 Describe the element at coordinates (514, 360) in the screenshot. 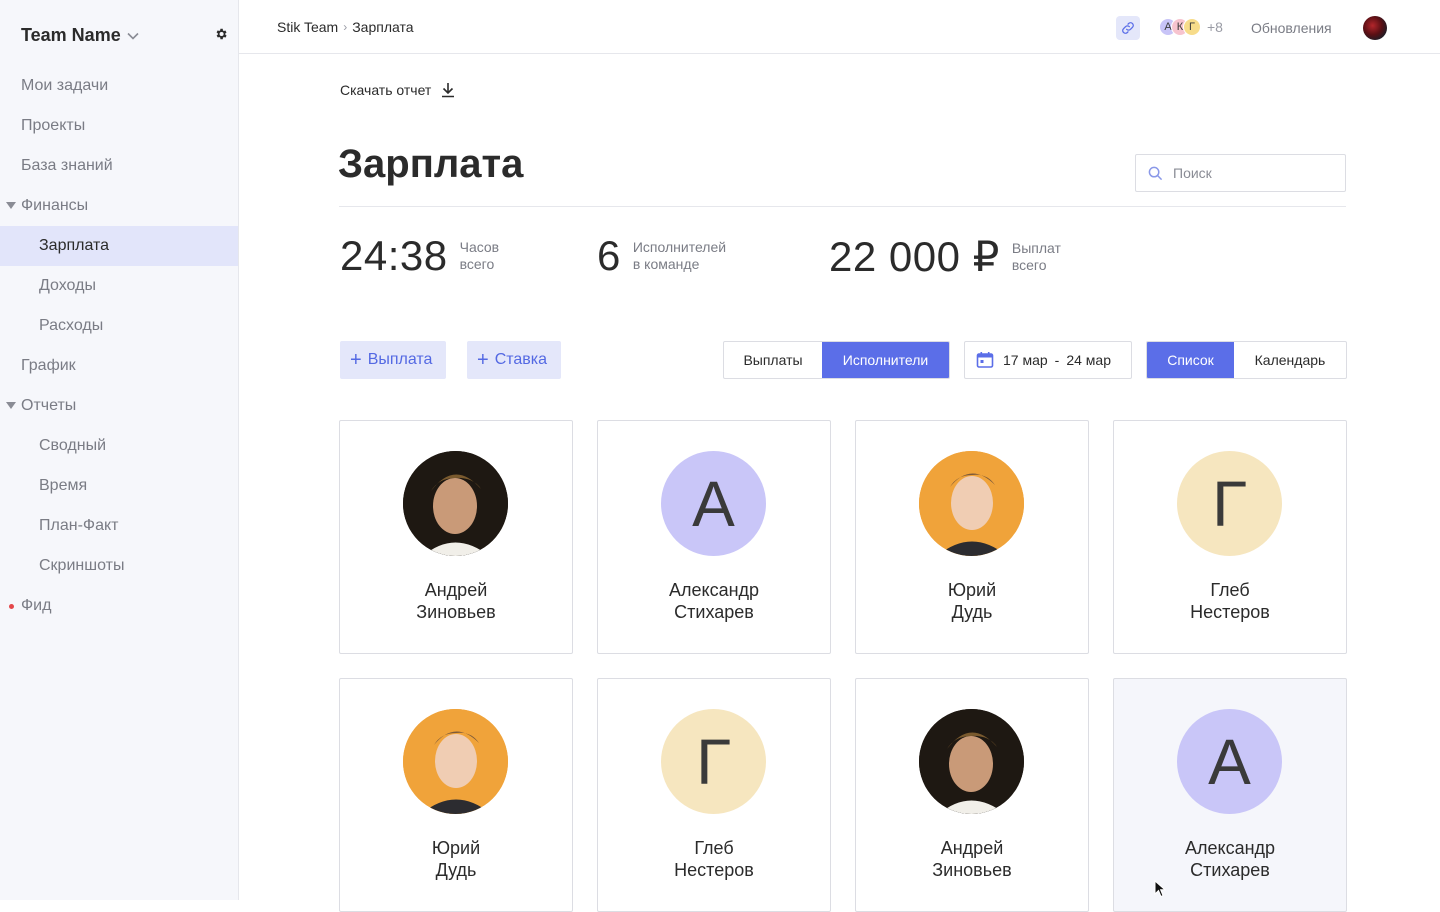

I see `add-rate-button: + Ставка` at that location.